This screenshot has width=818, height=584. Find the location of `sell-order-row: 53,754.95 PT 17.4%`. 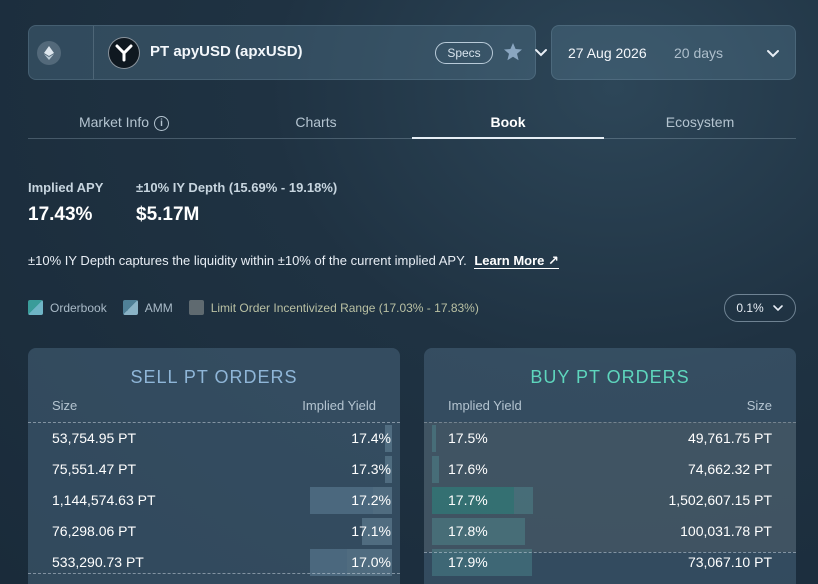

sell-order-row: 53,754.95 PT 17.4% is located at coordinates (214, 438).